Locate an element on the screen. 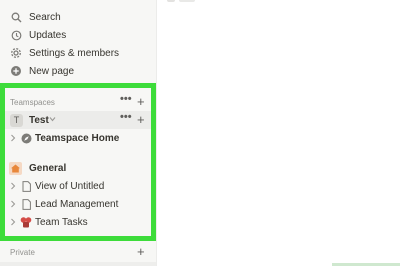 The width and height of the screenshot is (400, 266). team-avatar: T is located at coordinates (16, 120).